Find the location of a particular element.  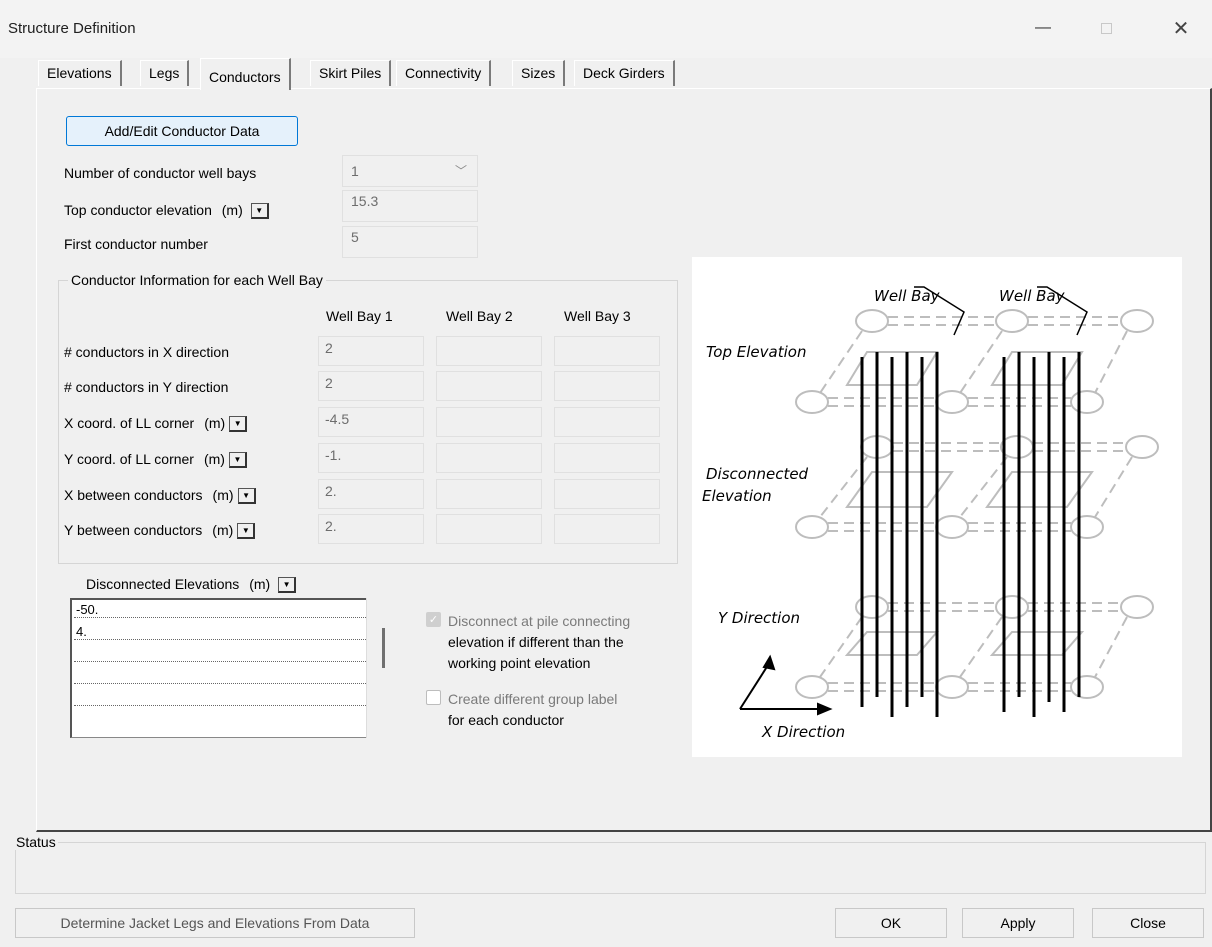

diagram-label-disconnected: Disconnected is located at coordinates (757, 474).